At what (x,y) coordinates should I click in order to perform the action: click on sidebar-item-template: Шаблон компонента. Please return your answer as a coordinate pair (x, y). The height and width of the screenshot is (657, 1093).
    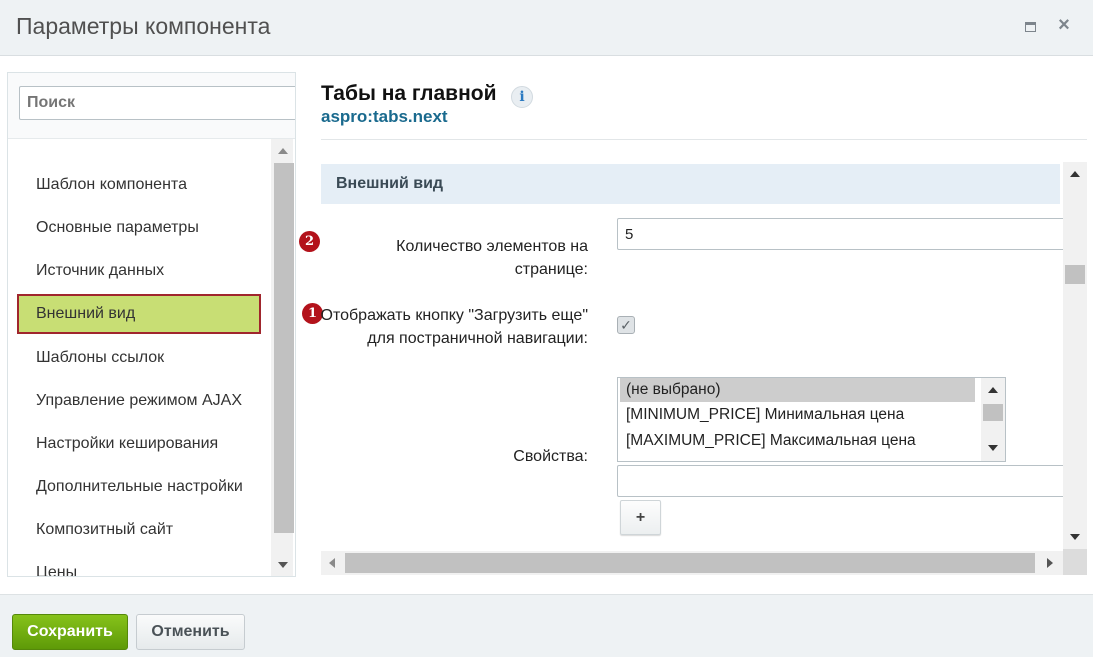
    Looking at the image, I should click on (139, 185).